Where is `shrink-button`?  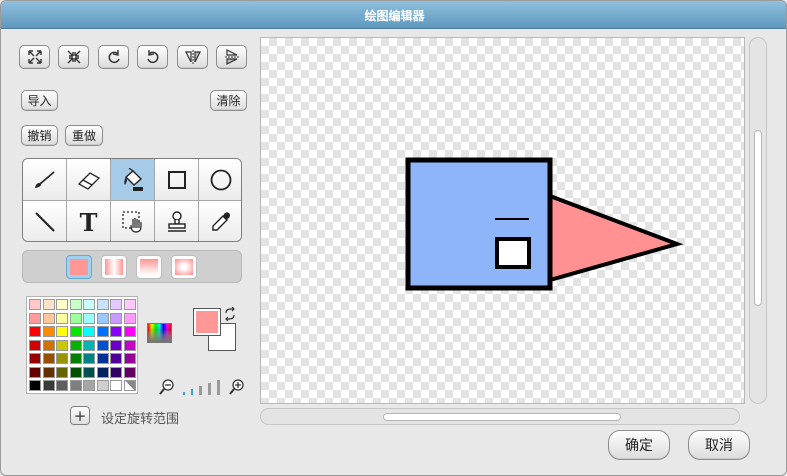 shrink-button is located at coordinates (73, 57).